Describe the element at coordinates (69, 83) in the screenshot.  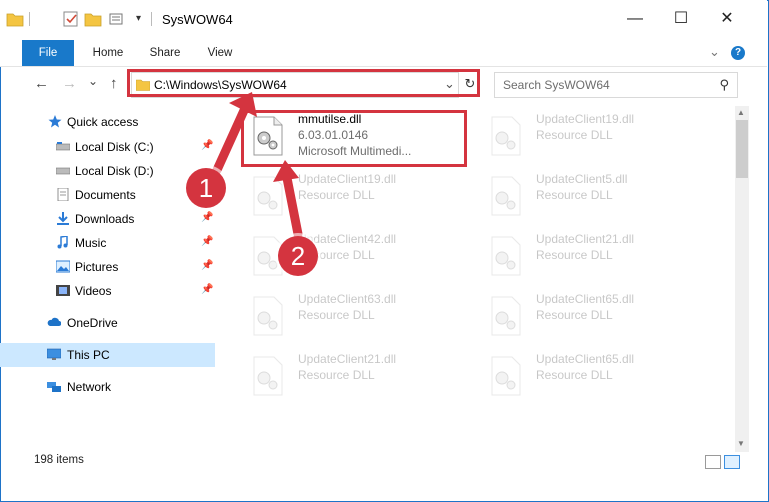
I see `forward-arrow-icon: →` at that location.